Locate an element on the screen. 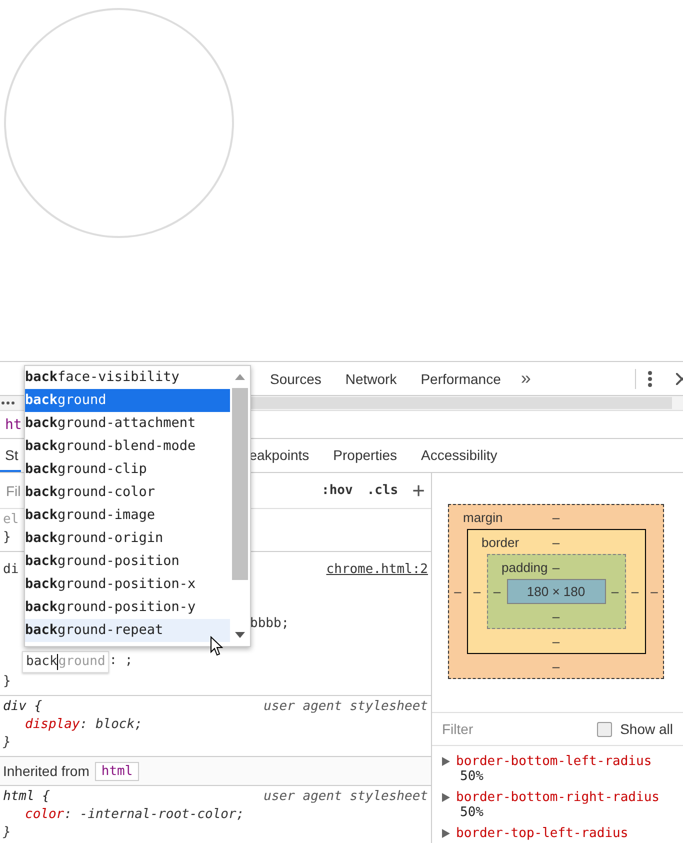  inherited-label: Inherited from is located at coordinates (46, 771).